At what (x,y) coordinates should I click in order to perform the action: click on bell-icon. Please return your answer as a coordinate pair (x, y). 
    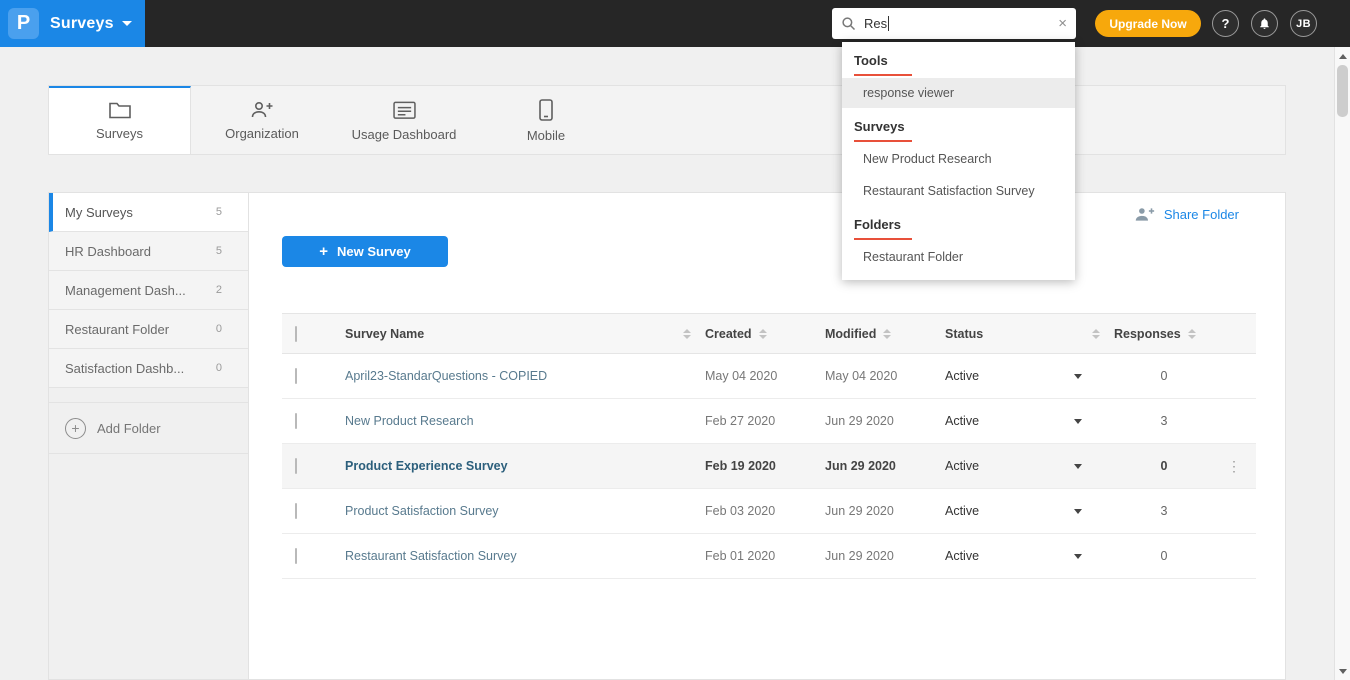
    Looking at the image, I should click on (1264, 23).